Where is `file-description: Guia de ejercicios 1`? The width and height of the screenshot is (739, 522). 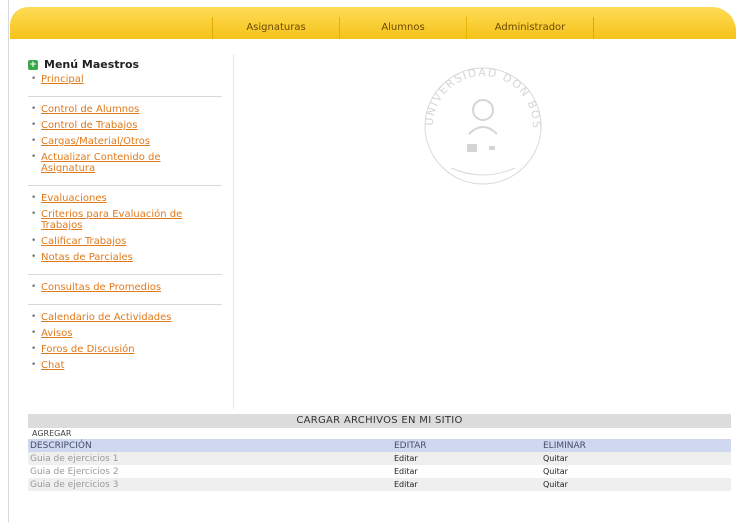 file-description: Guia de ejercicios 1 is located at coordinates (210, 458).